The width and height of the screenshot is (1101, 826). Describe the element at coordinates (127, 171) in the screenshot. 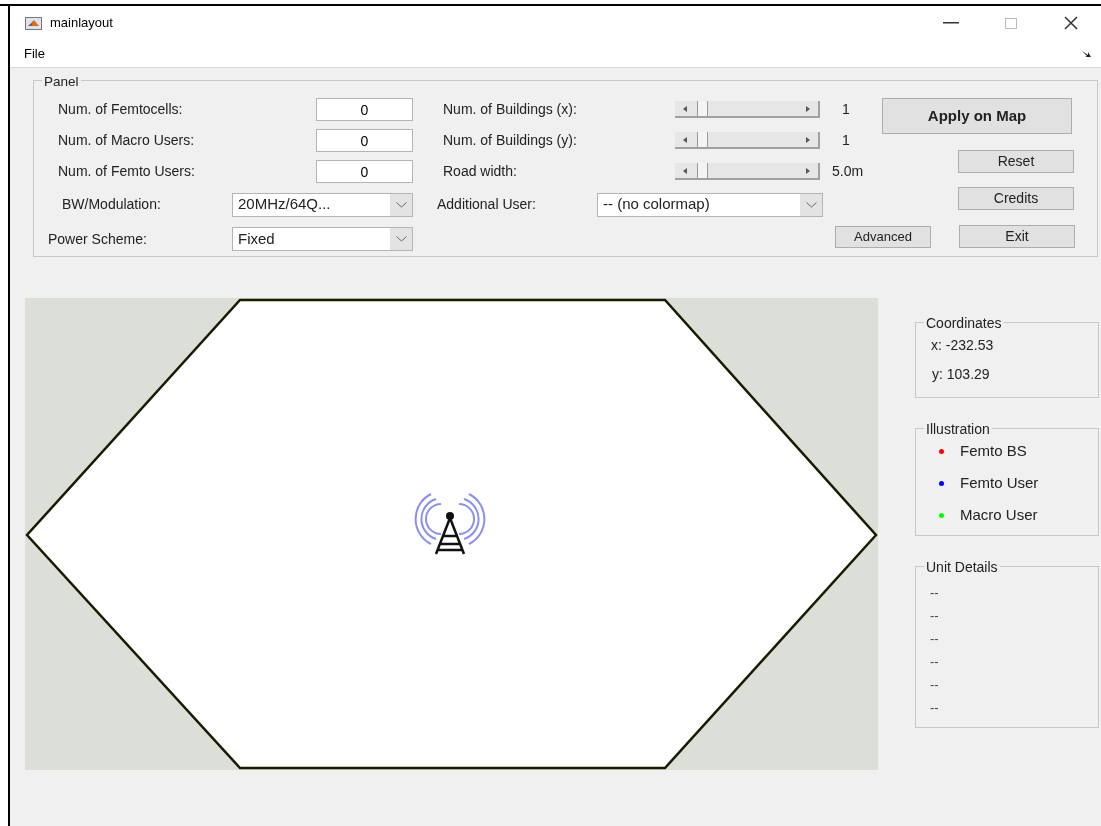

I see `field-label: Num. of Femto Users:` at that location.